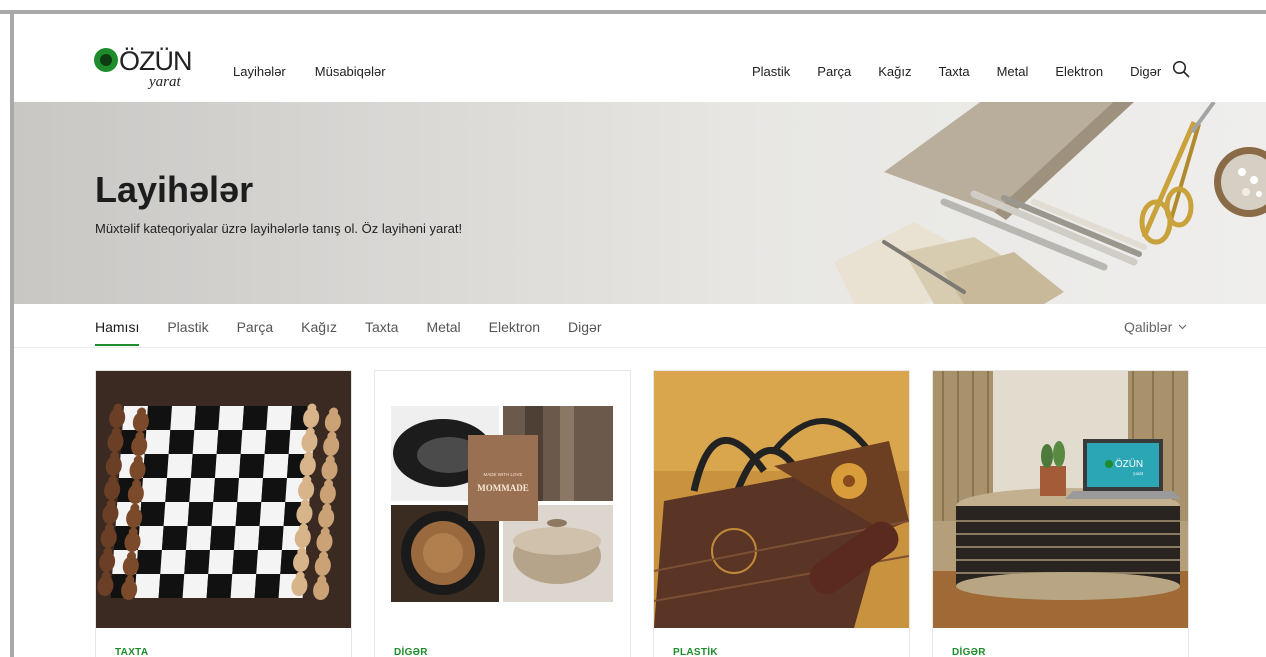 This screenshot has width=1266, height=657. Describe the element at coordinates (1050, 203) in the screenshot. I see `craft-supplies-illustration` at that location.